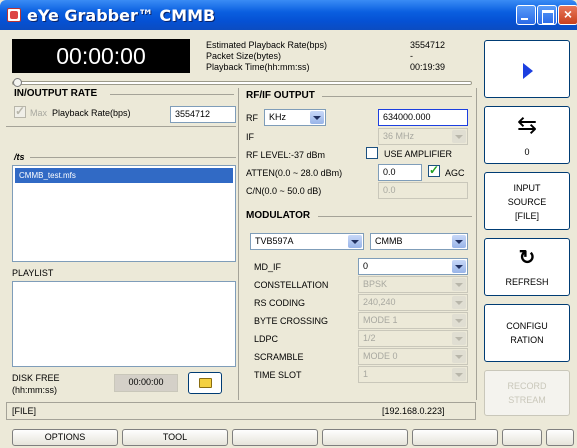 The height and width of the screenshot is (448, 577). What do you see at coordinates (526, 15) in the screenshot?
I see `minimize-button` at bounding box center [526, 15].